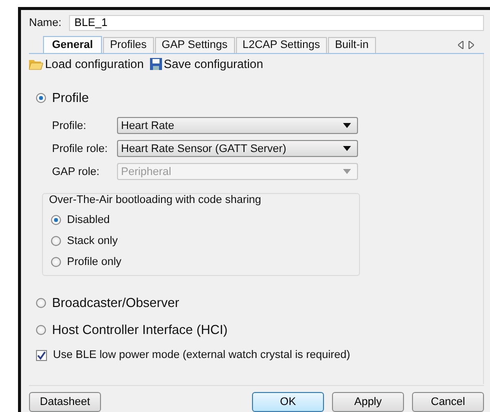 Image resolution: width=490 pixels, height=412 pixels. I want to click on radio-label: Disabled, so click(88, 220).